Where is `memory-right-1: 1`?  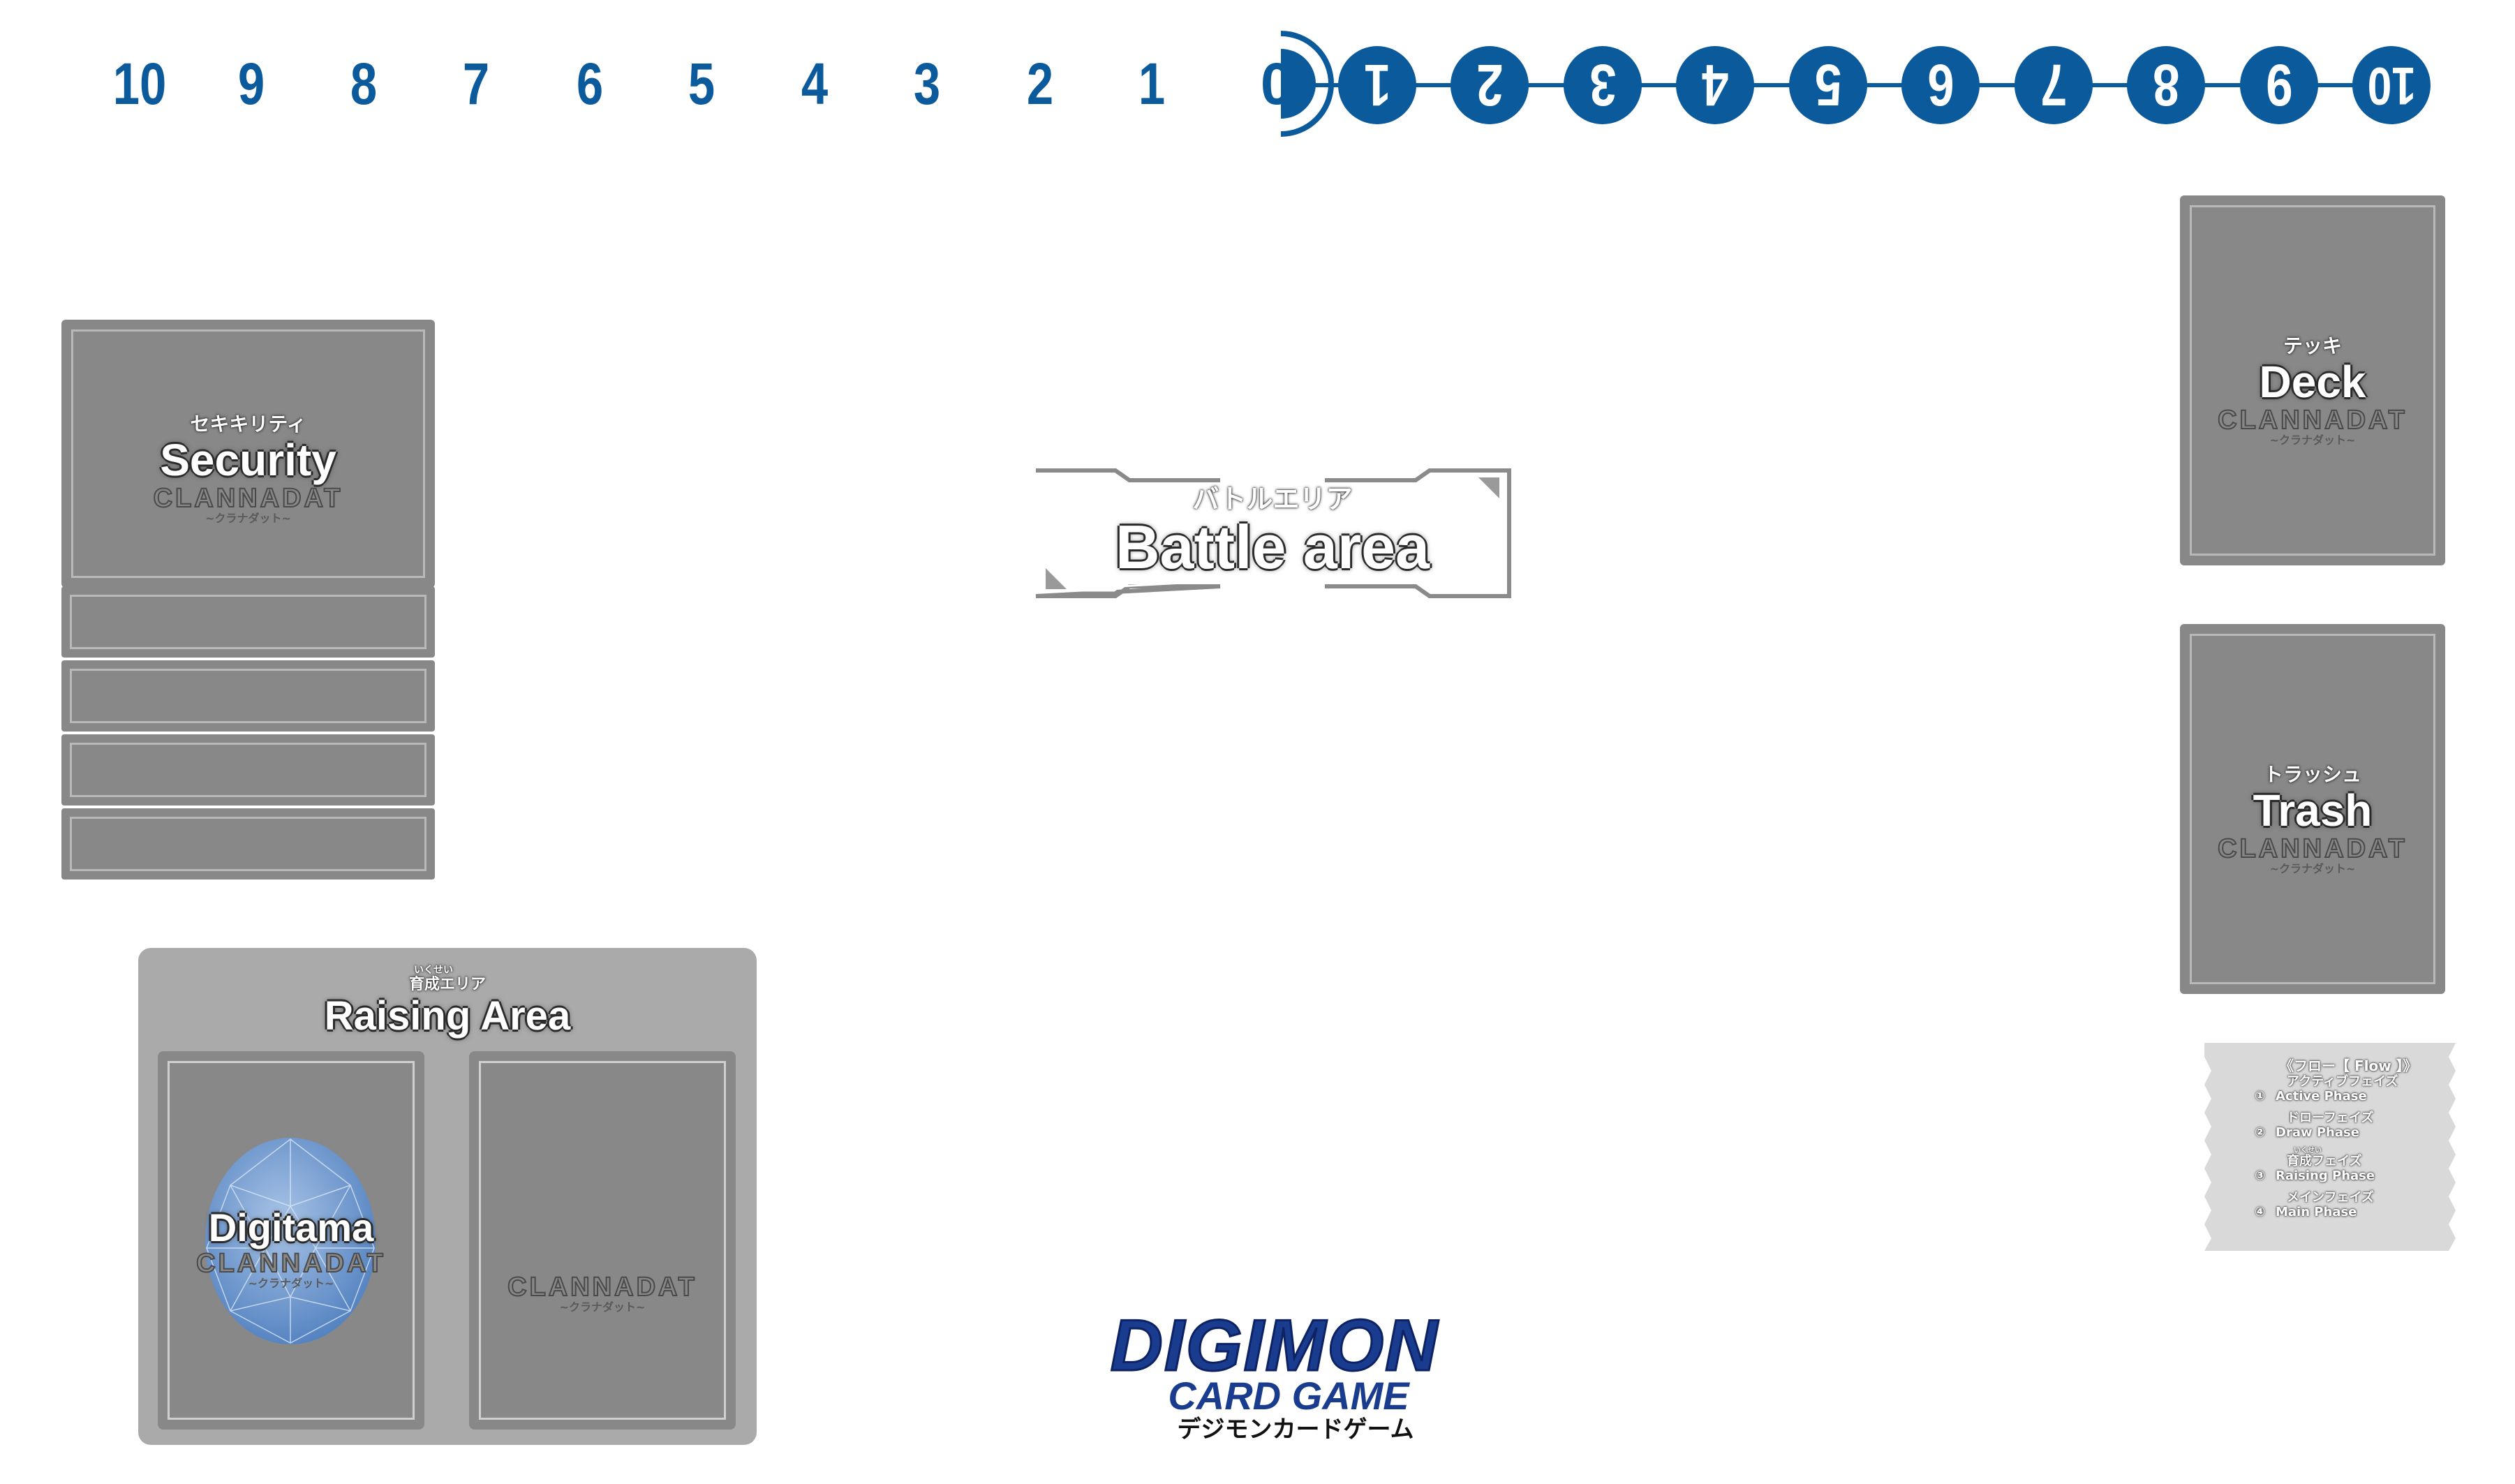
memory-right-1: 1 is located at coordinates (1377, 85).